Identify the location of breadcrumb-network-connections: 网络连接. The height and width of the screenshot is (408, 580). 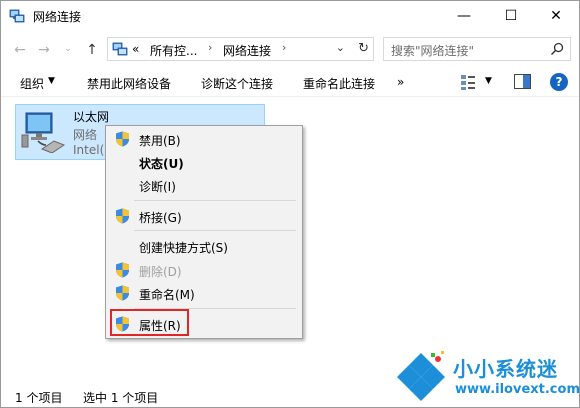
(247, 50).